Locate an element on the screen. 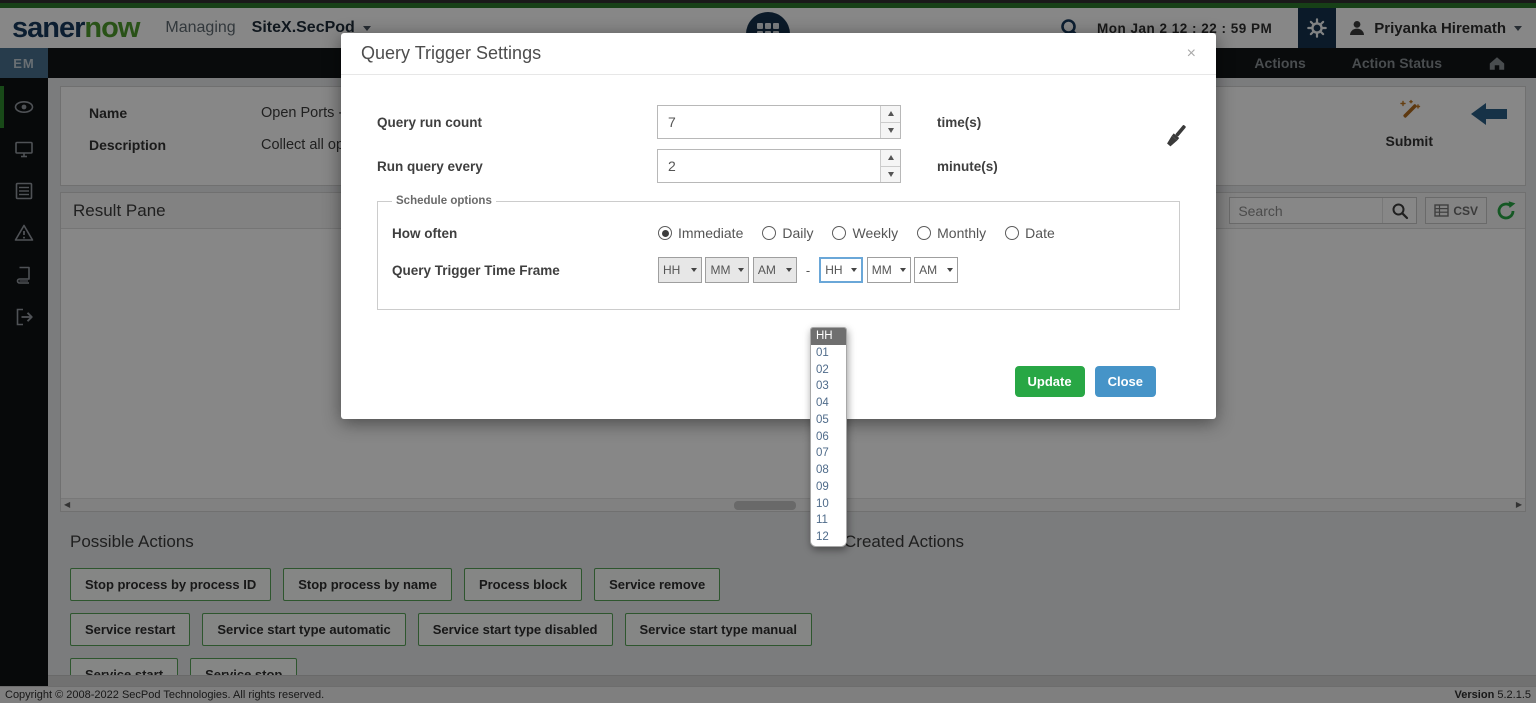 This screenshot has height=703, width=1536. start-ampm-select: AM is located at coordinates (774, 270).